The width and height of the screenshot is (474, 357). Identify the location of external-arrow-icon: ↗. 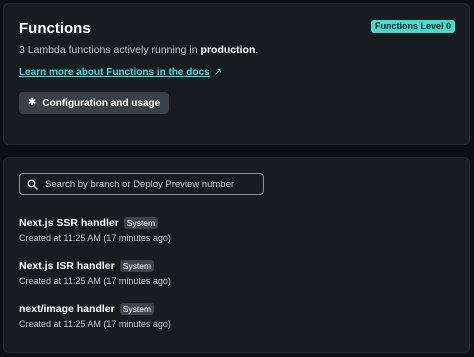
(217, 72).